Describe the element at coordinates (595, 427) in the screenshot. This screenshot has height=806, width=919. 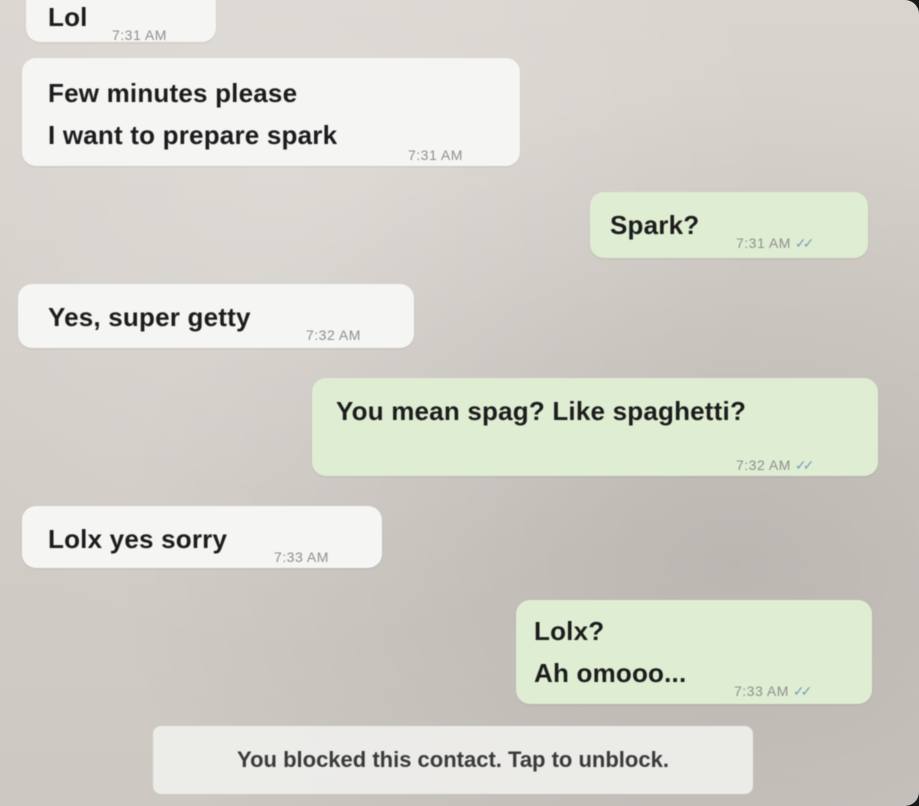
I see `message-bubble-outgoing: You mean spag? Like spaghetti? 7:32 AM ✓✓` at that location.